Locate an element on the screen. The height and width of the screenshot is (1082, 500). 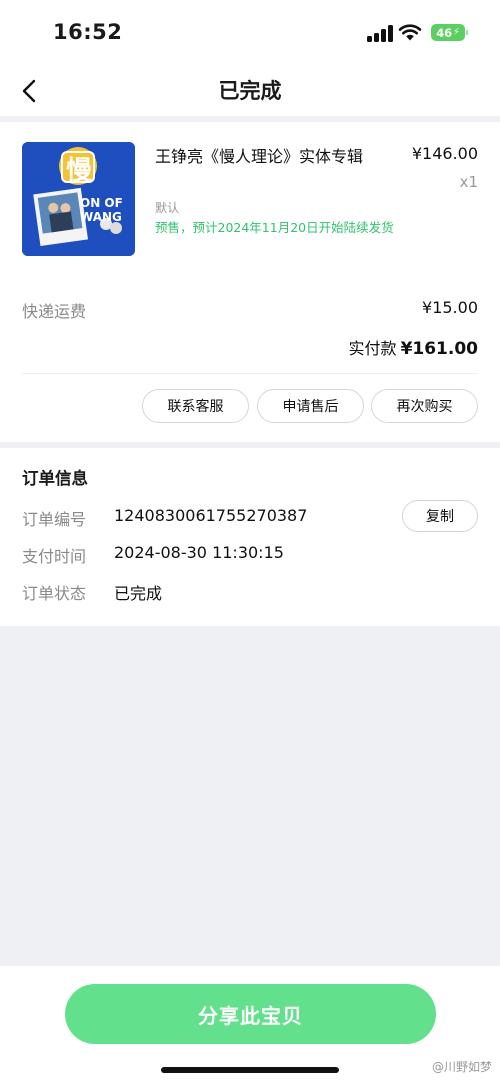
payment-time-value: 2024-08-30 11:30:15 is located at coordinates (199, 552).